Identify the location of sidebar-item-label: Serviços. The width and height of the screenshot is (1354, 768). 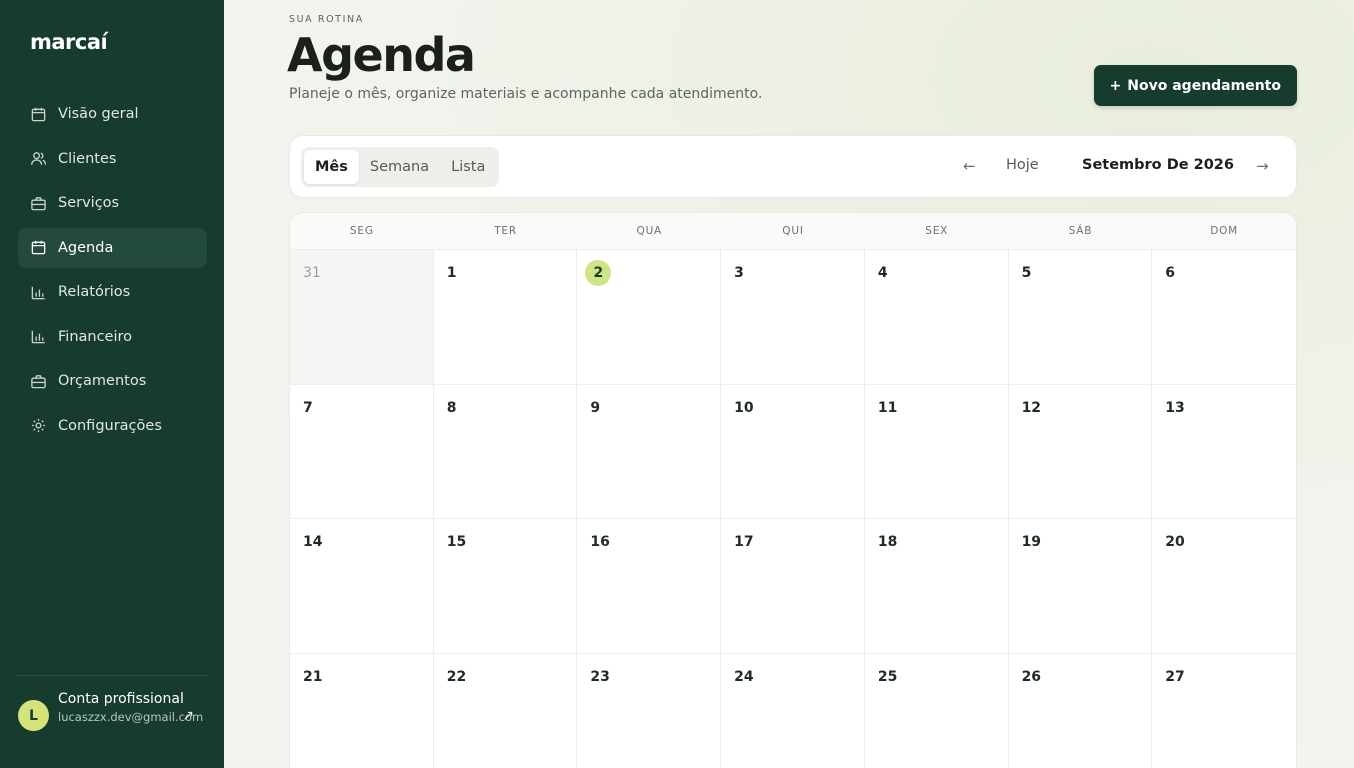
(89, 203).